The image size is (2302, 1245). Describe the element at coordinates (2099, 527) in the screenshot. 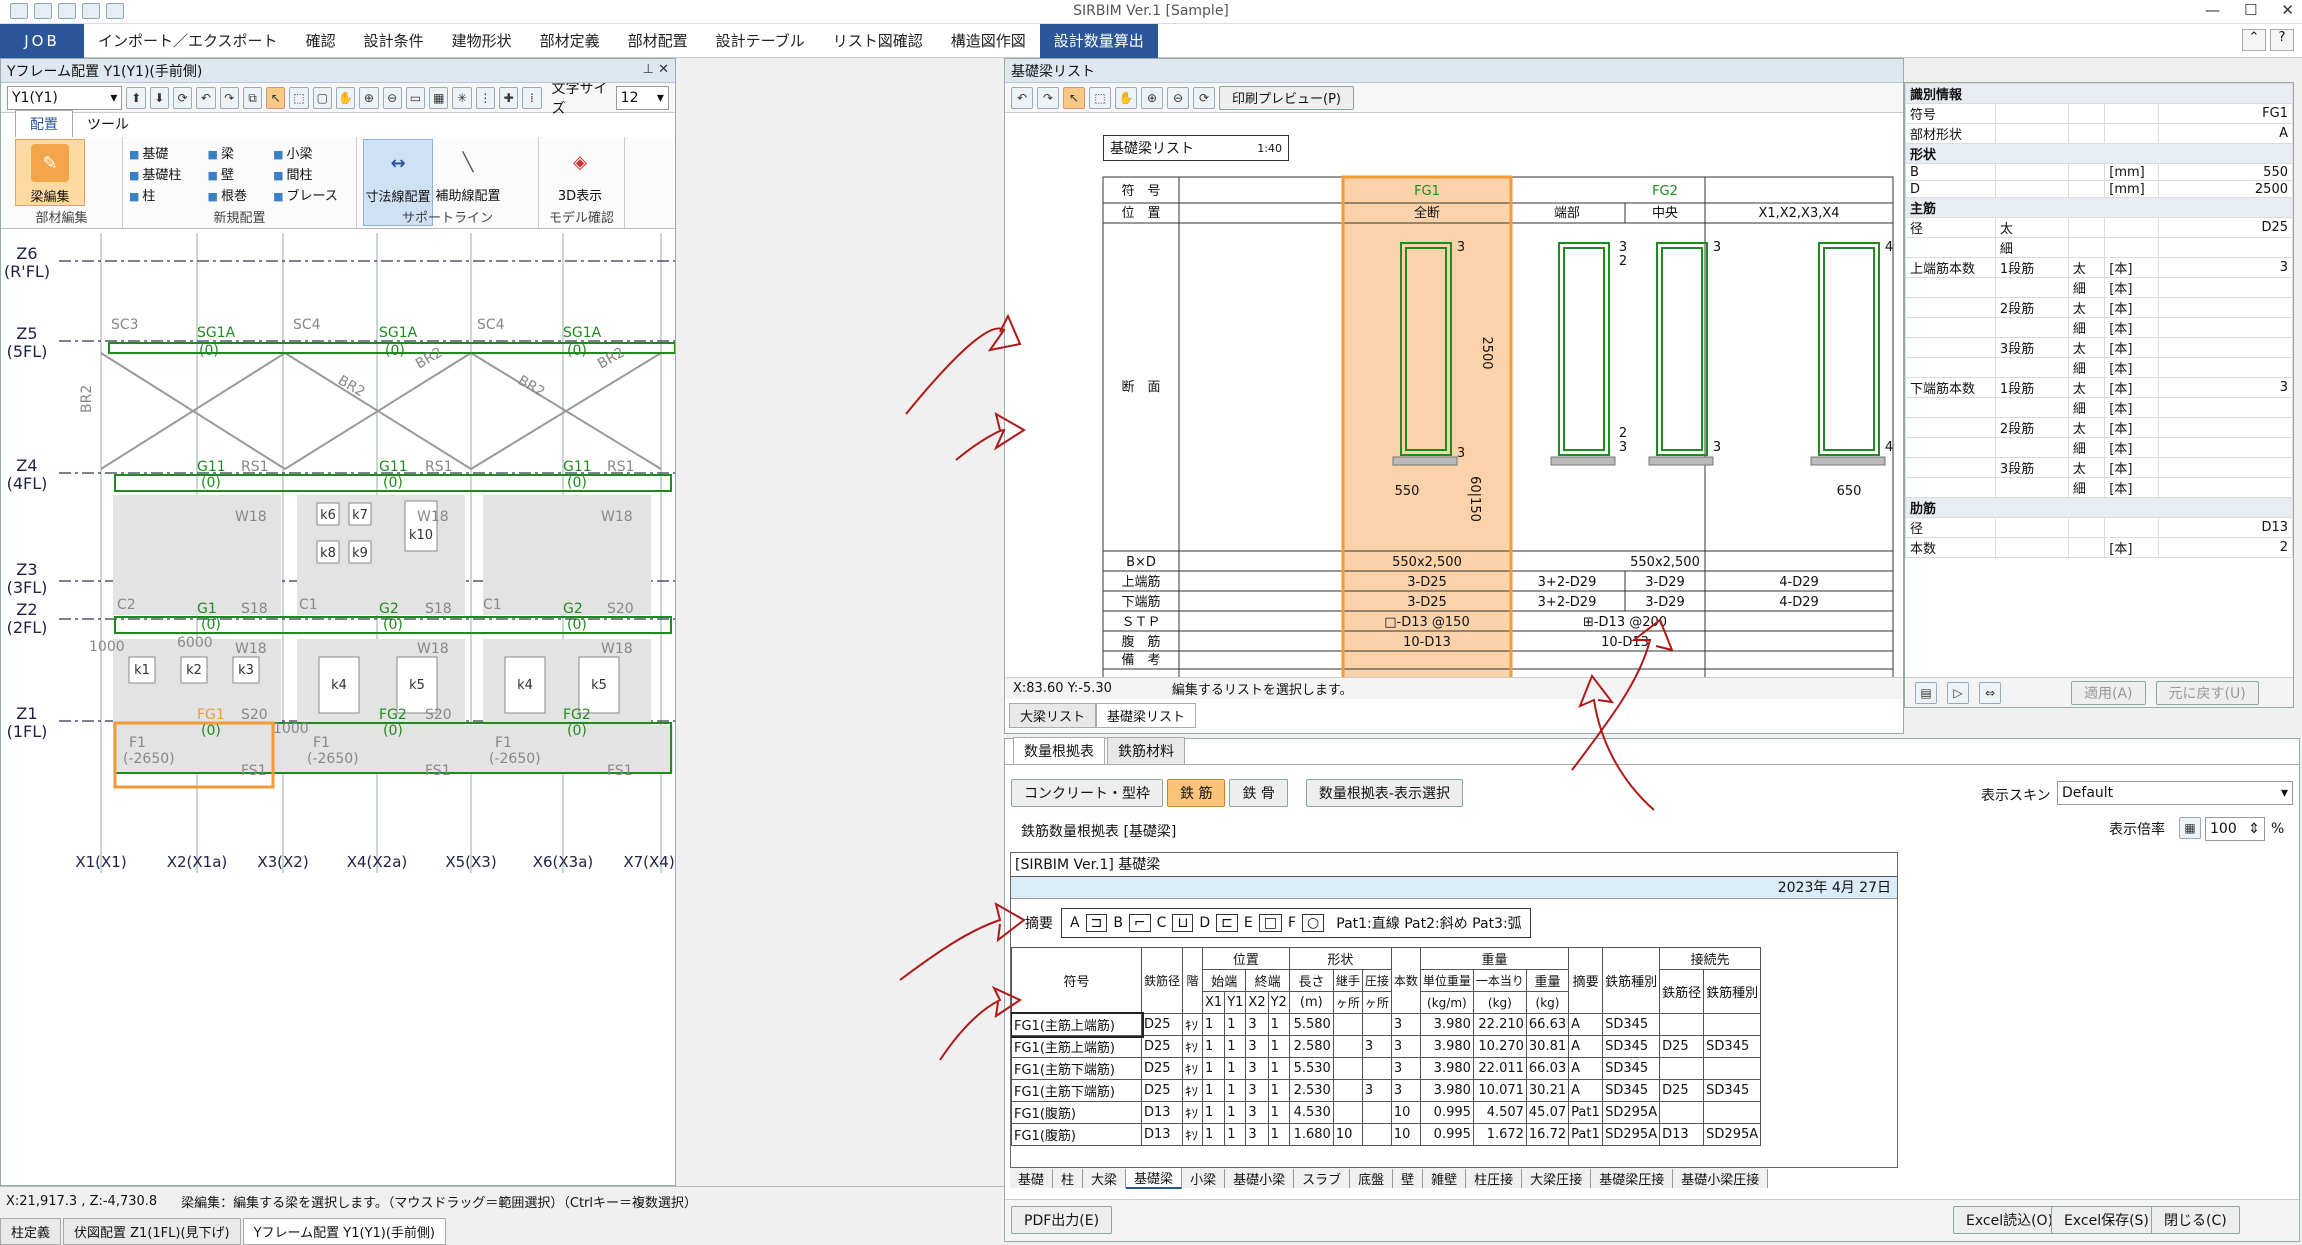

I see `property-row: 径 D13` at that location.